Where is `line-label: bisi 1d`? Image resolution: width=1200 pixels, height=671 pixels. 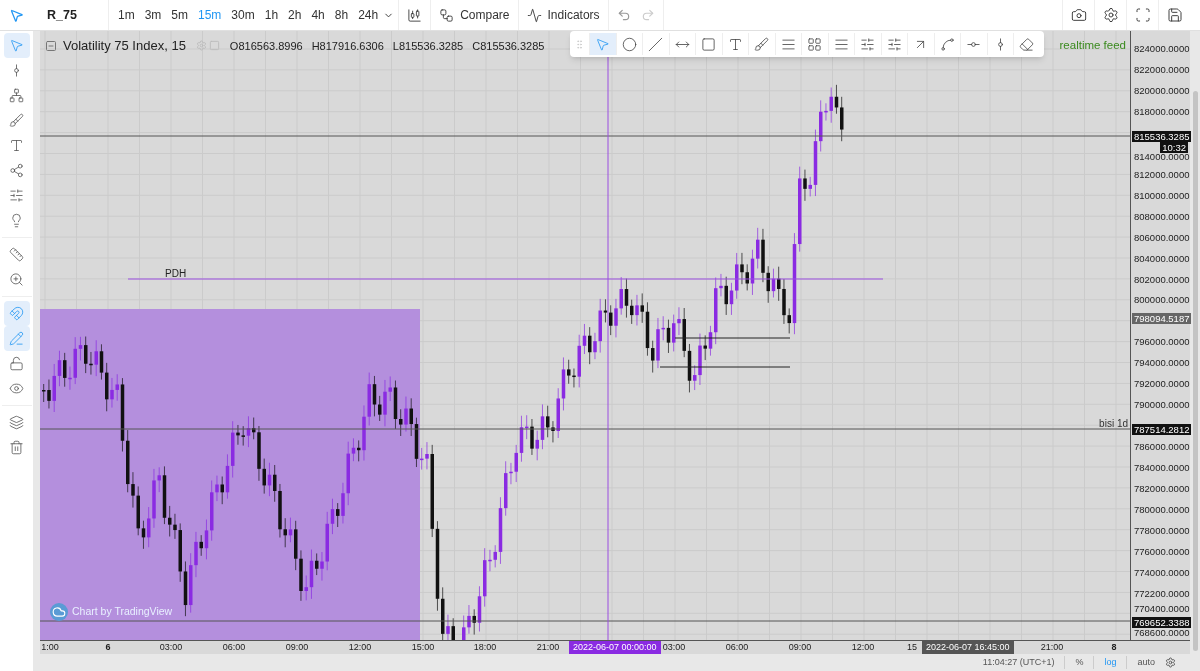
line-label: bisi 1d is located at coordinates (1113, 424).